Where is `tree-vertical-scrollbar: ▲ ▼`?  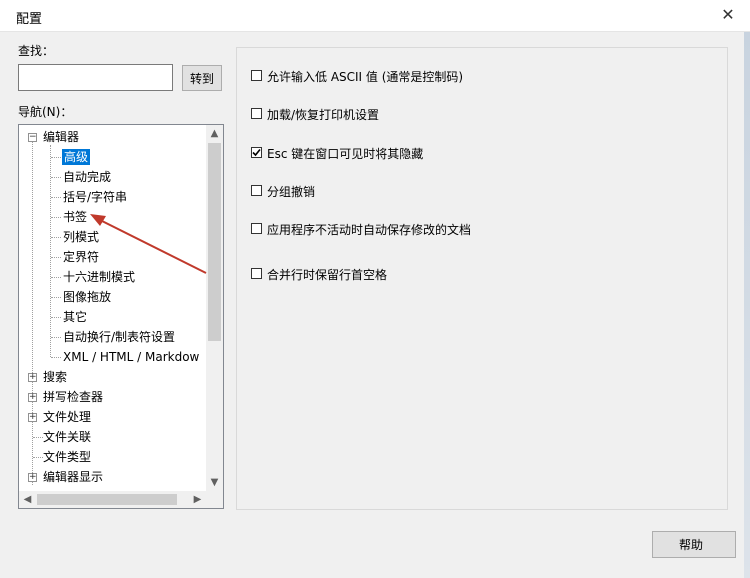 tree-vertical-scrollbar: ▲ ▼ is located at coordinates (214, 308).